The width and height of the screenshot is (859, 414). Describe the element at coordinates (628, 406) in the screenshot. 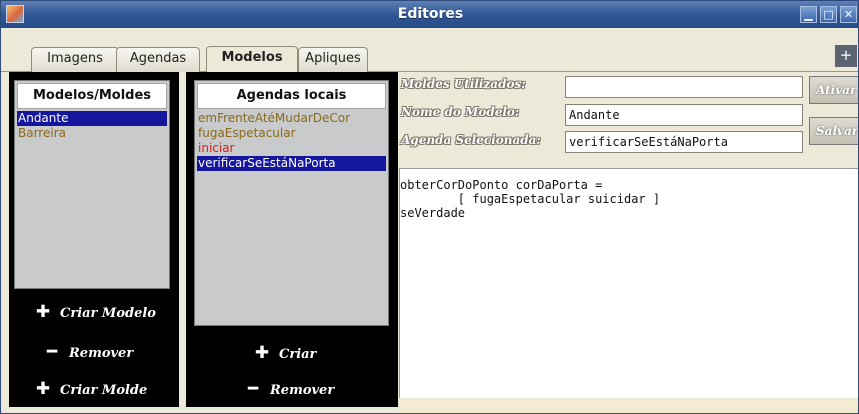

I see `status-strip` at that location.